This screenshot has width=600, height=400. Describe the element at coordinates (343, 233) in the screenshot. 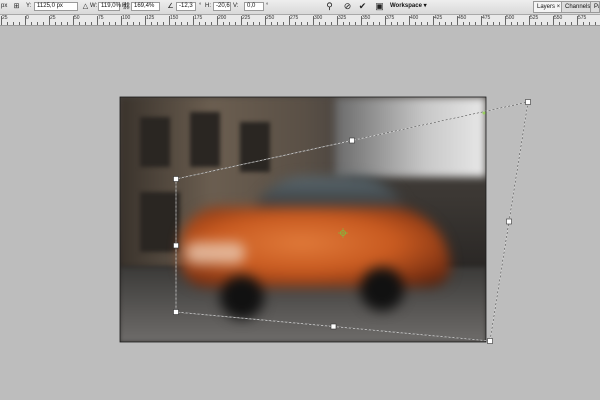

I see `reference-point-icon` at that location.